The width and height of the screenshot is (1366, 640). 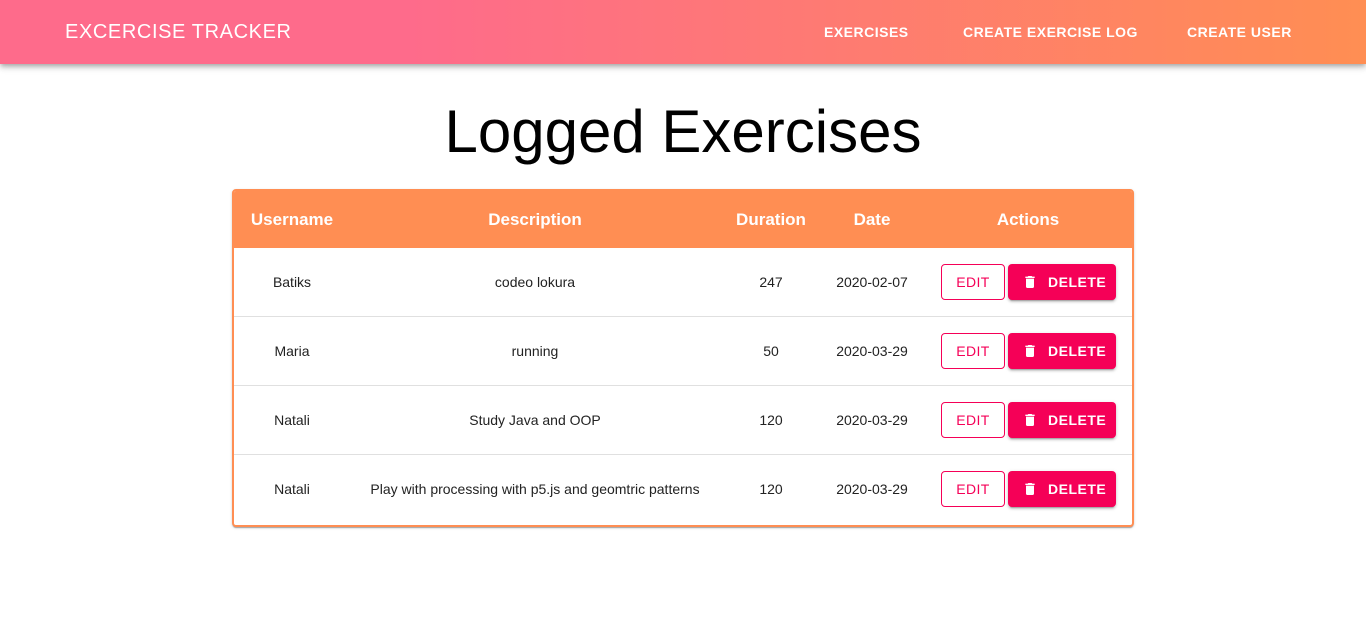 What do you see at coordinates (535, 420) in the screenshot?
I see `cell-description: Study Java and OOP` at bounding box center [535, 420].